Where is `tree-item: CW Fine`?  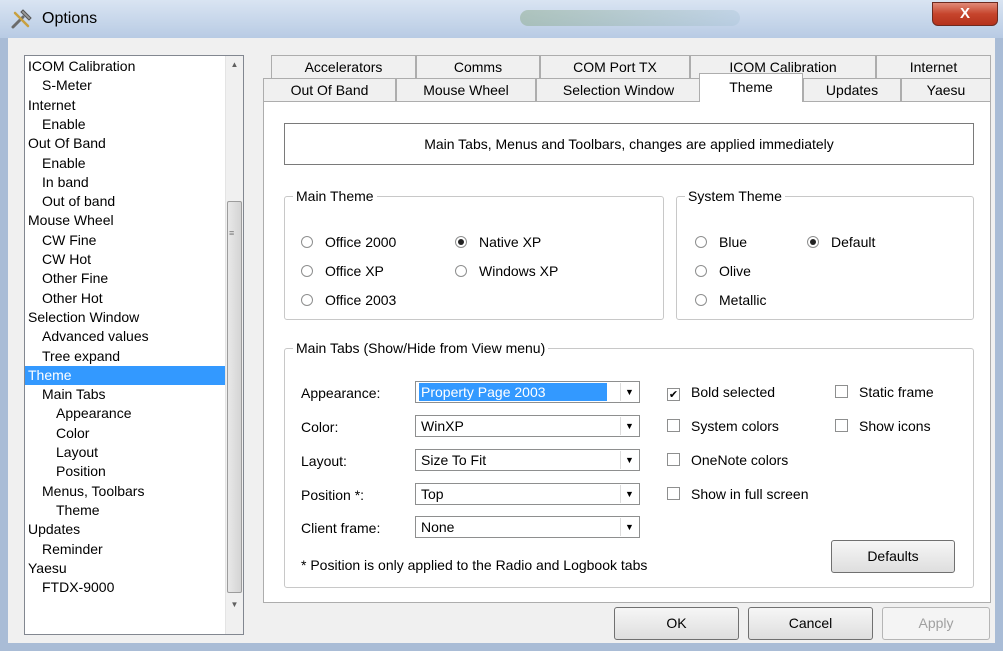 tree-item: CW Fine is located at coordinates (69, 240).